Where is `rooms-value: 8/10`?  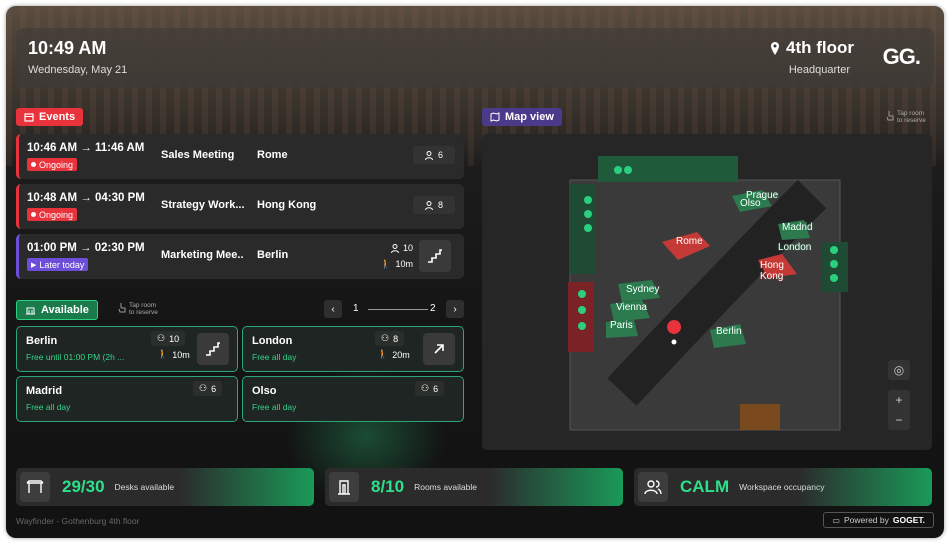
rooms-value: 8/10 is located at coordinates (388, 486).